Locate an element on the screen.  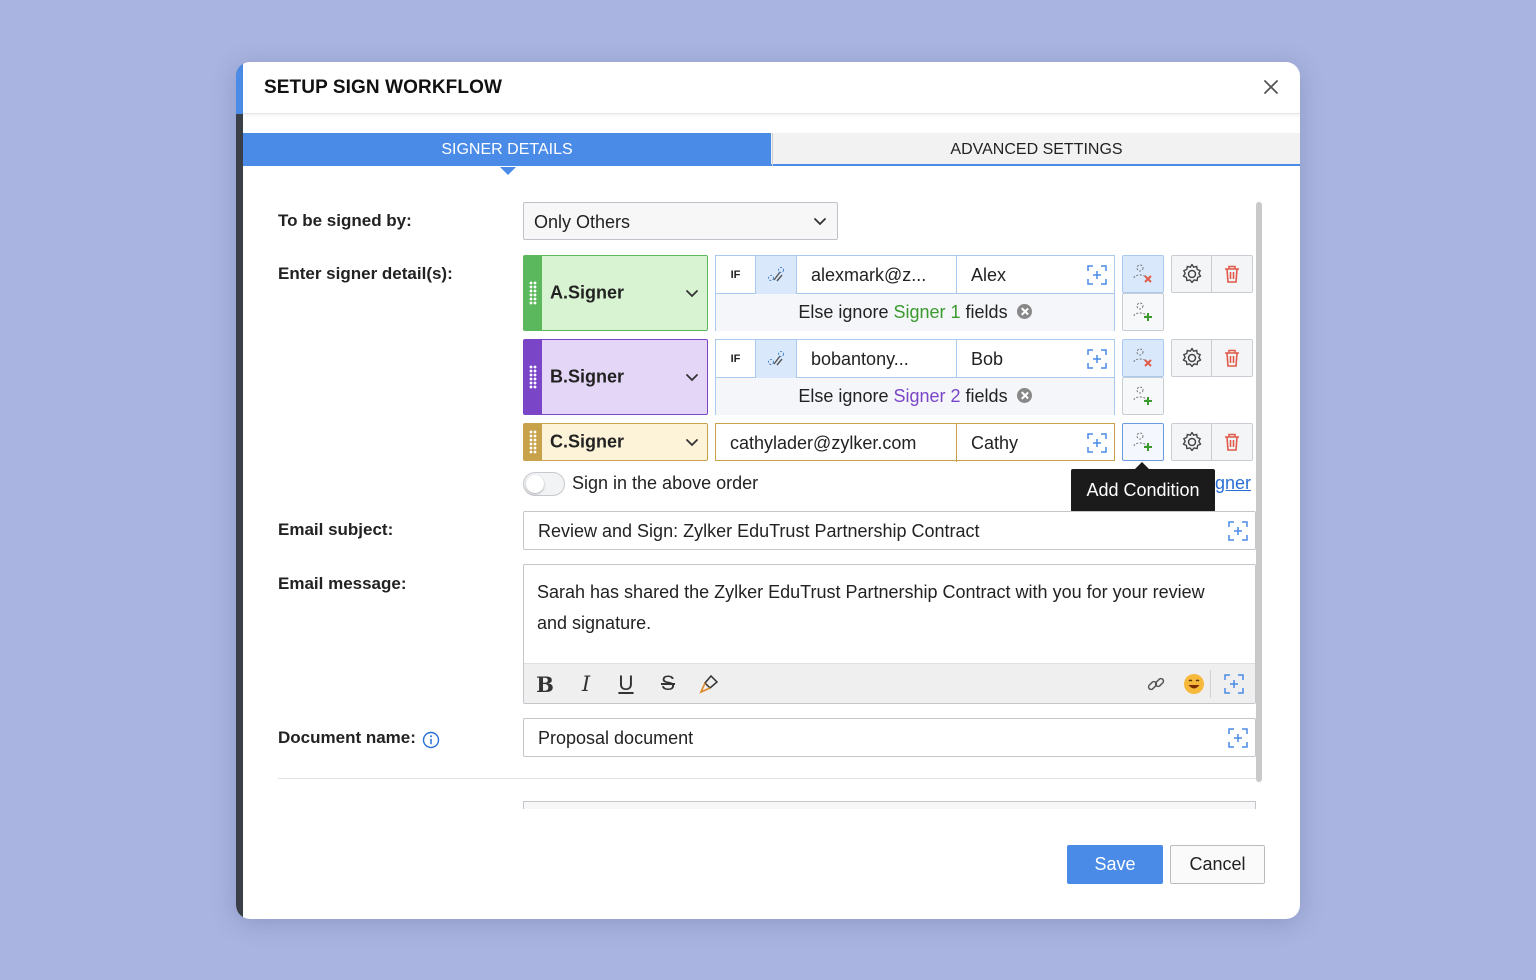
insert-link-button is located at coordinates (1156, 684).